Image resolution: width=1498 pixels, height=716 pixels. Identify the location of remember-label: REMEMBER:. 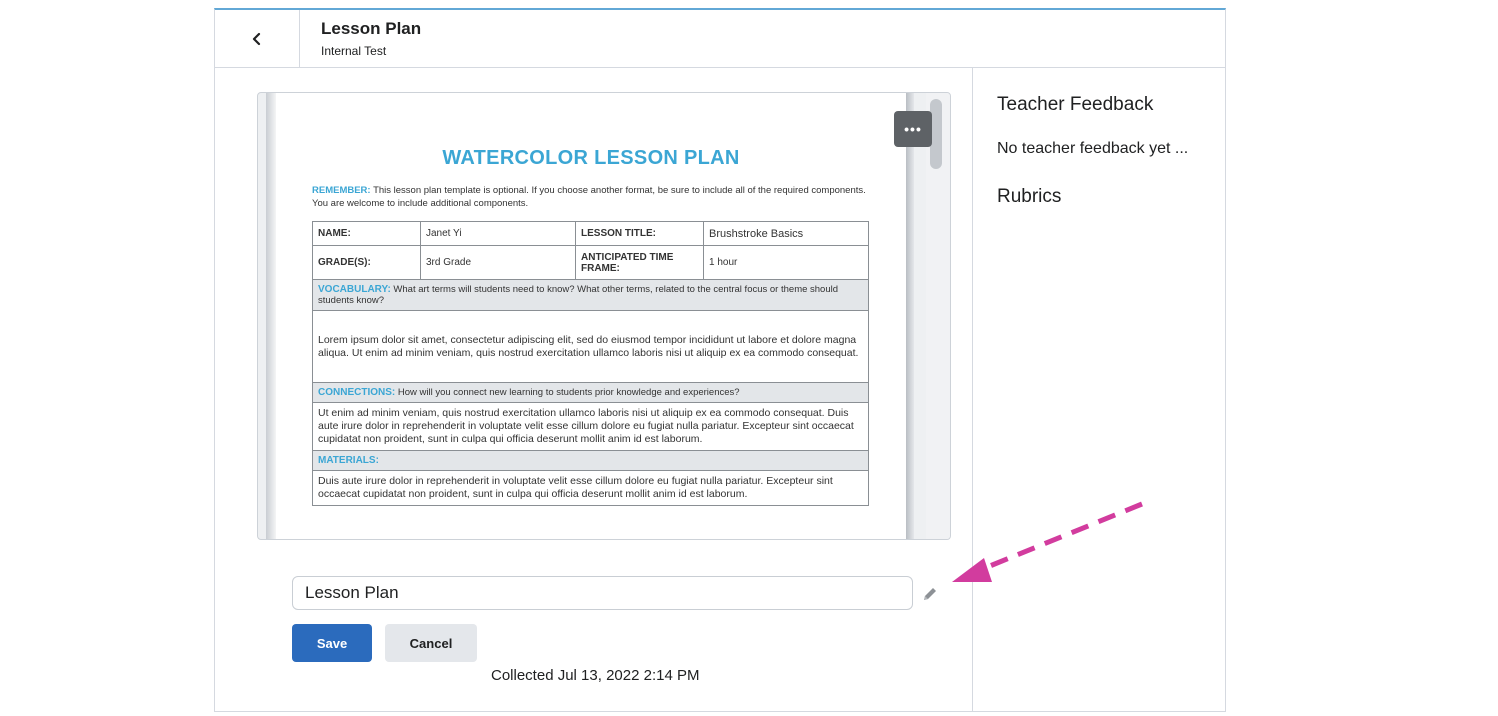
(341, 190).